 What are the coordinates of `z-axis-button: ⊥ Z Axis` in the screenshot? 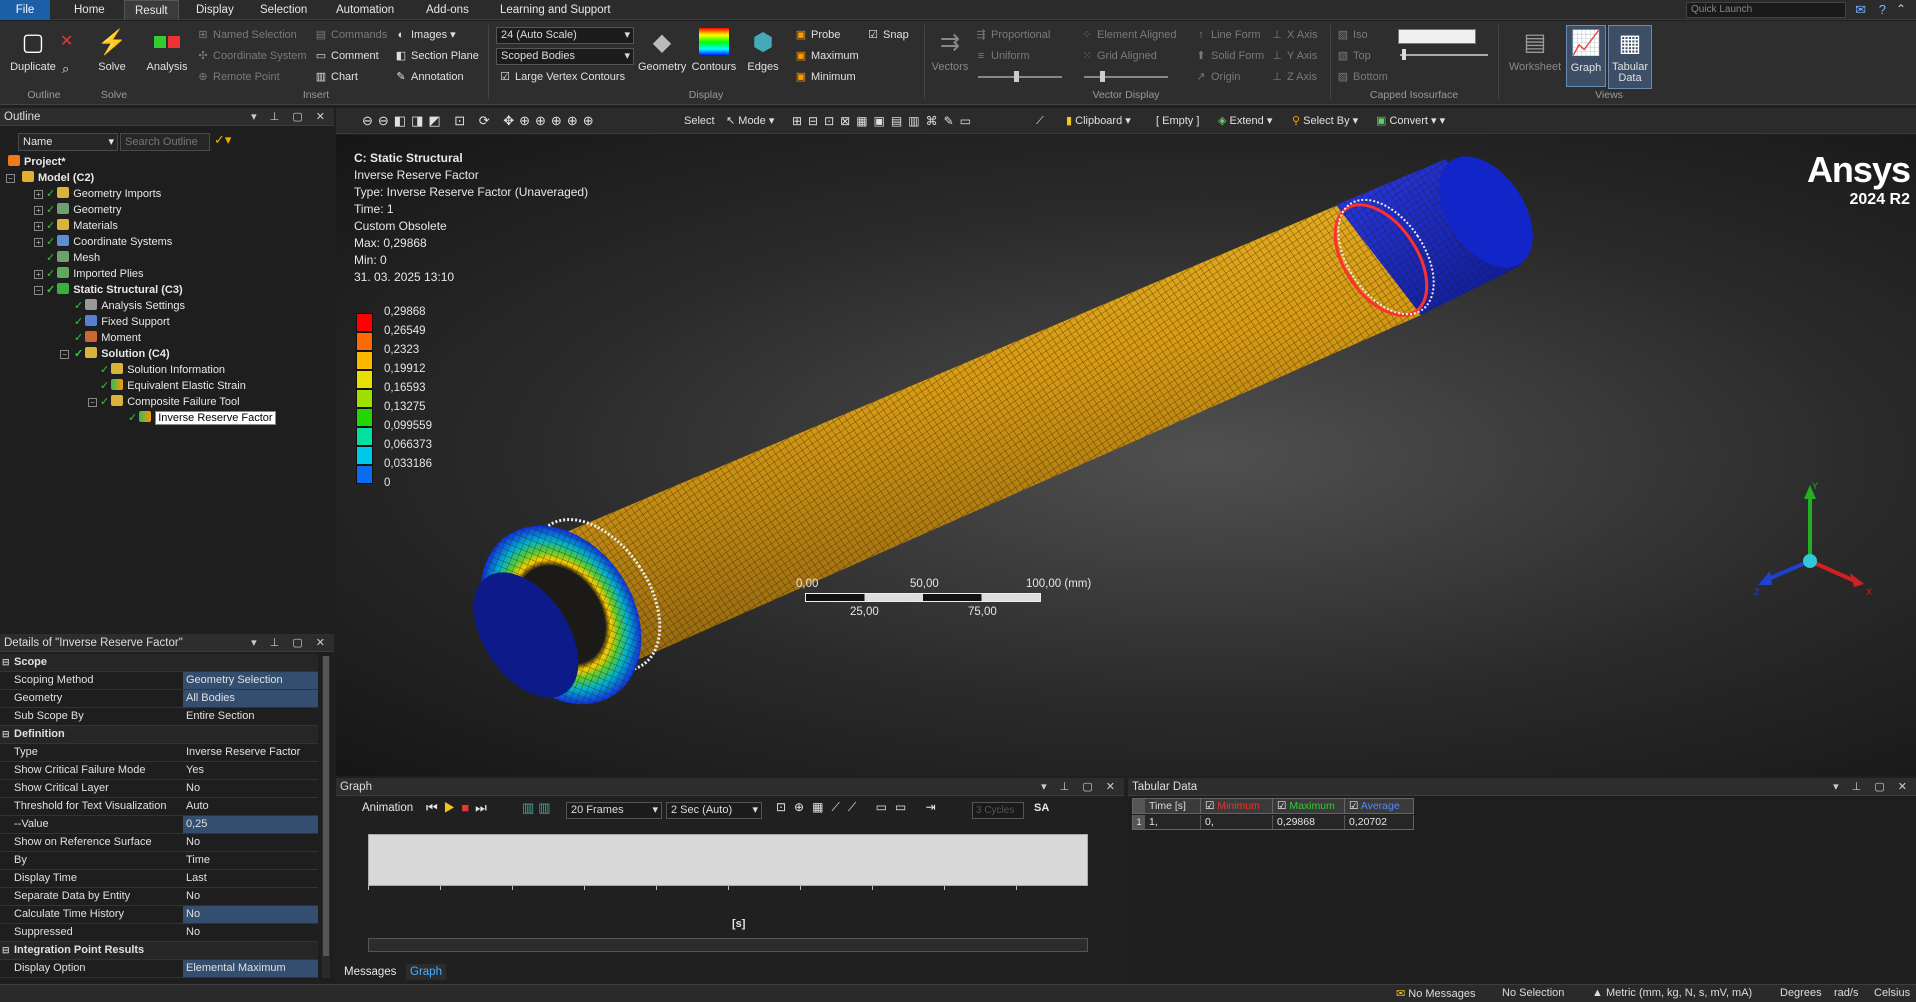 It's located at (1293, 77).